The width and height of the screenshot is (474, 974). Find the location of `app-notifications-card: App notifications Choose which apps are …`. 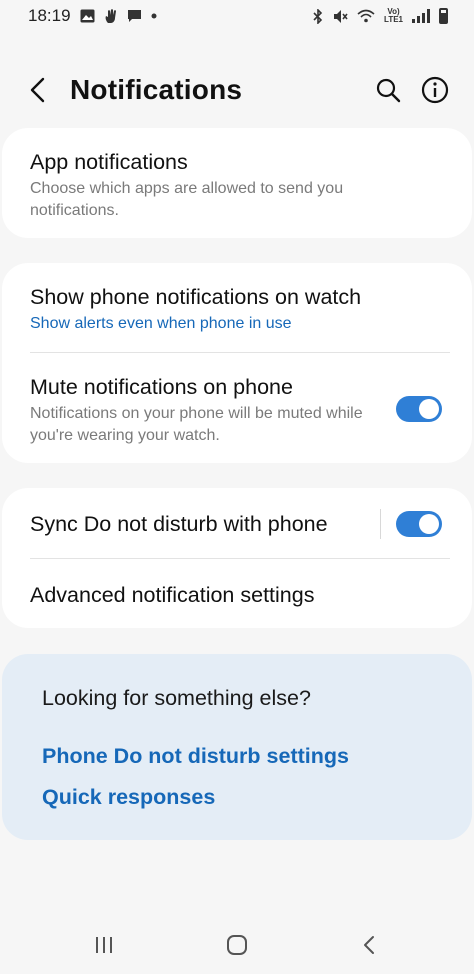

app-notifications-card: App notifications Choose which apps are … is located at coordinates (237, 183).